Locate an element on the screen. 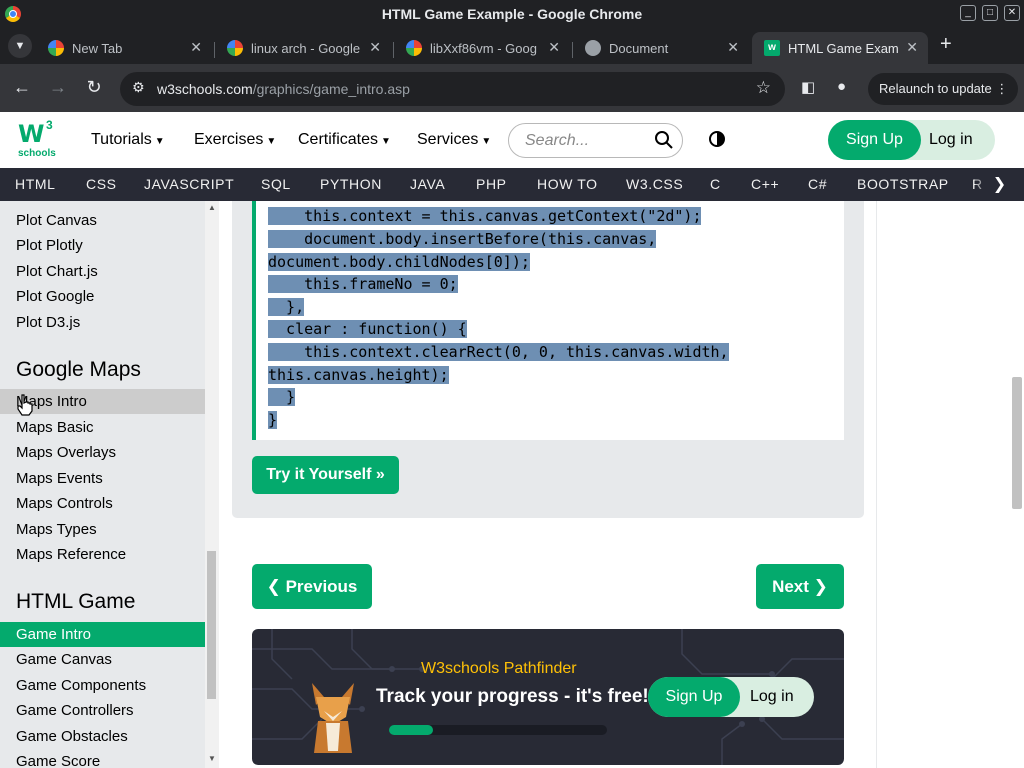 The image size is (1024, 768). pathfinder-title: W3schools Pathfinder is located at coordinates (499, 668).